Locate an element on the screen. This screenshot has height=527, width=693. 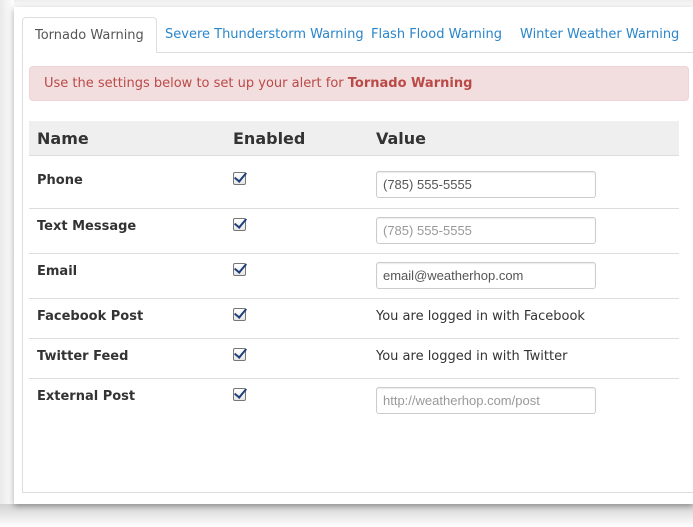
window-shadow-bottom is located at coordinates (346, 515).